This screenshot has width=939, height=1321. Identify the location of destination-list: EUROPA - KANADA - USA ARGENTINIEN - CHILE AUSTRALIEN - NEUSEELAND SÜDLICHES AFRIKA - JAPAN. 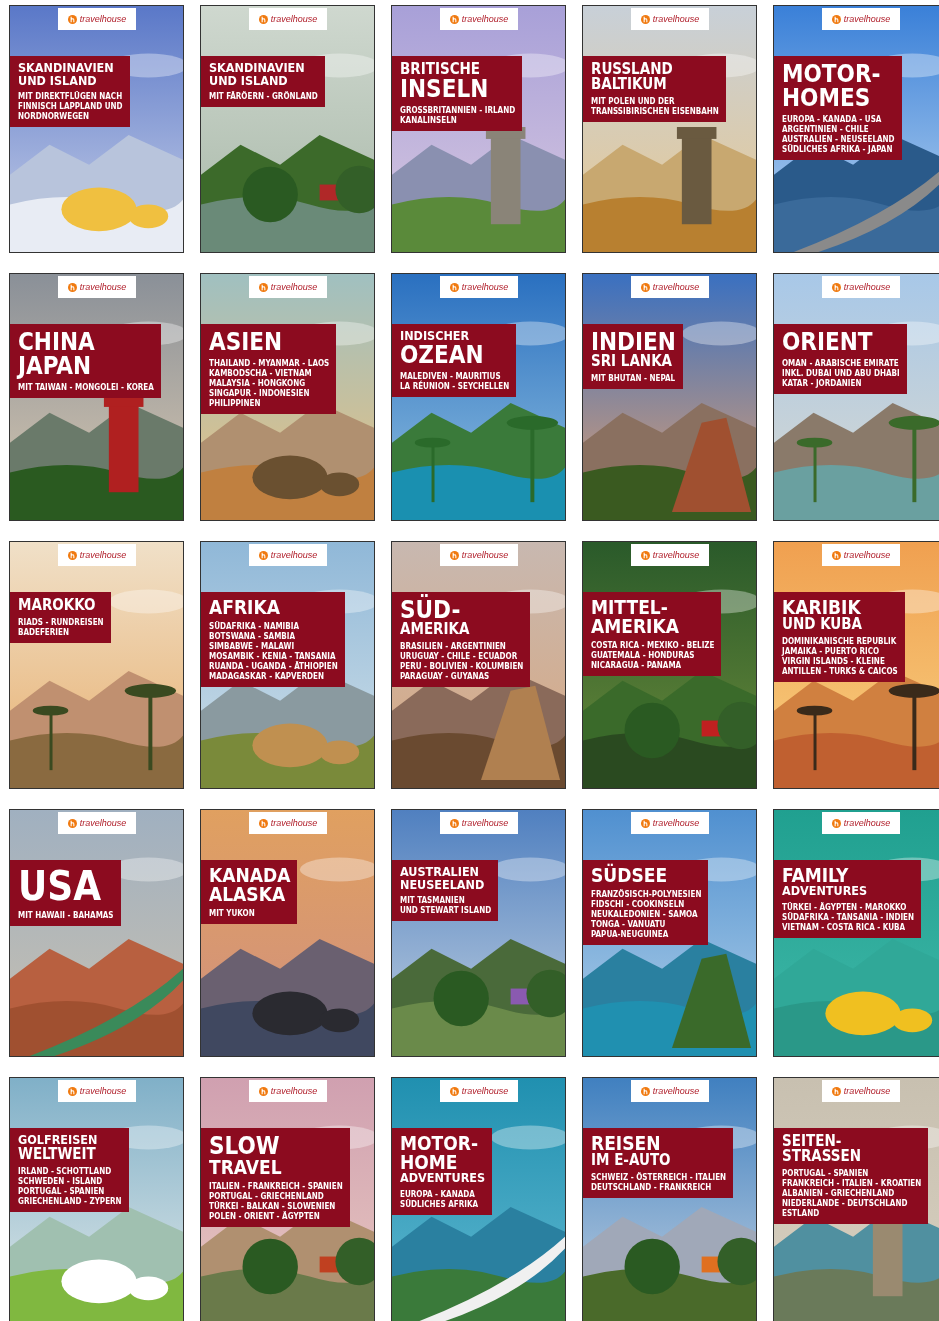
(838, 135).